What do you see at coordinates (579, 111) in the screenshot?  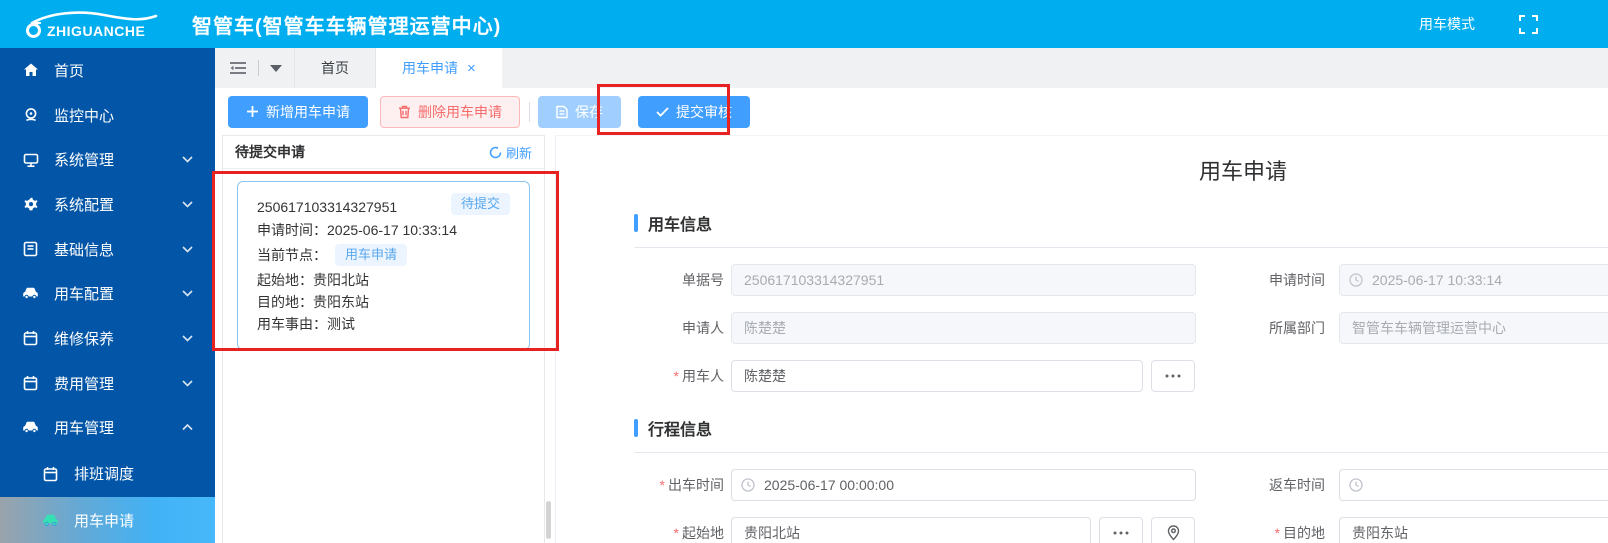 I see `save-button: 保存` at bounding box center [579, 111].